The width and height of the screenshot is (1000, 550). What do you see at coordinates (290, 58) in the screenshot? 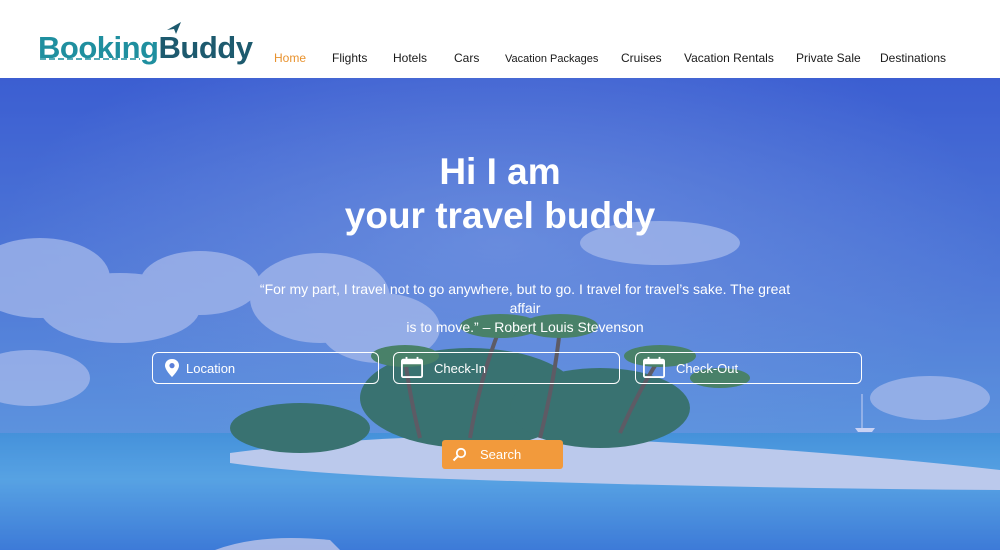
I see `nav-home: Home` at bounding box center [290, 58].